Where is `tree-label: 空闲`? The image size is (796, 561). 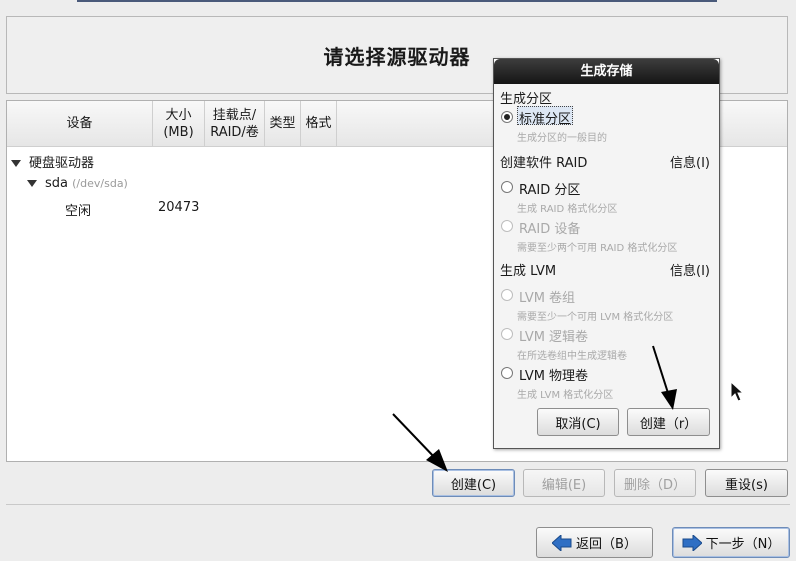 tree-label: 空闲 is located at coordinates (78, 211).